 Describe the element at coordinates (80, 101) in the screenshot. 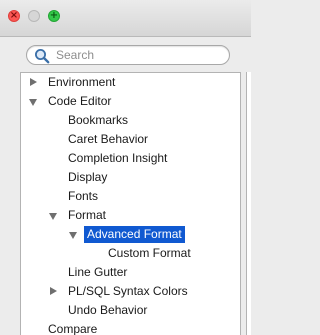

I see `tree-item-label: Code Editor` at that location.